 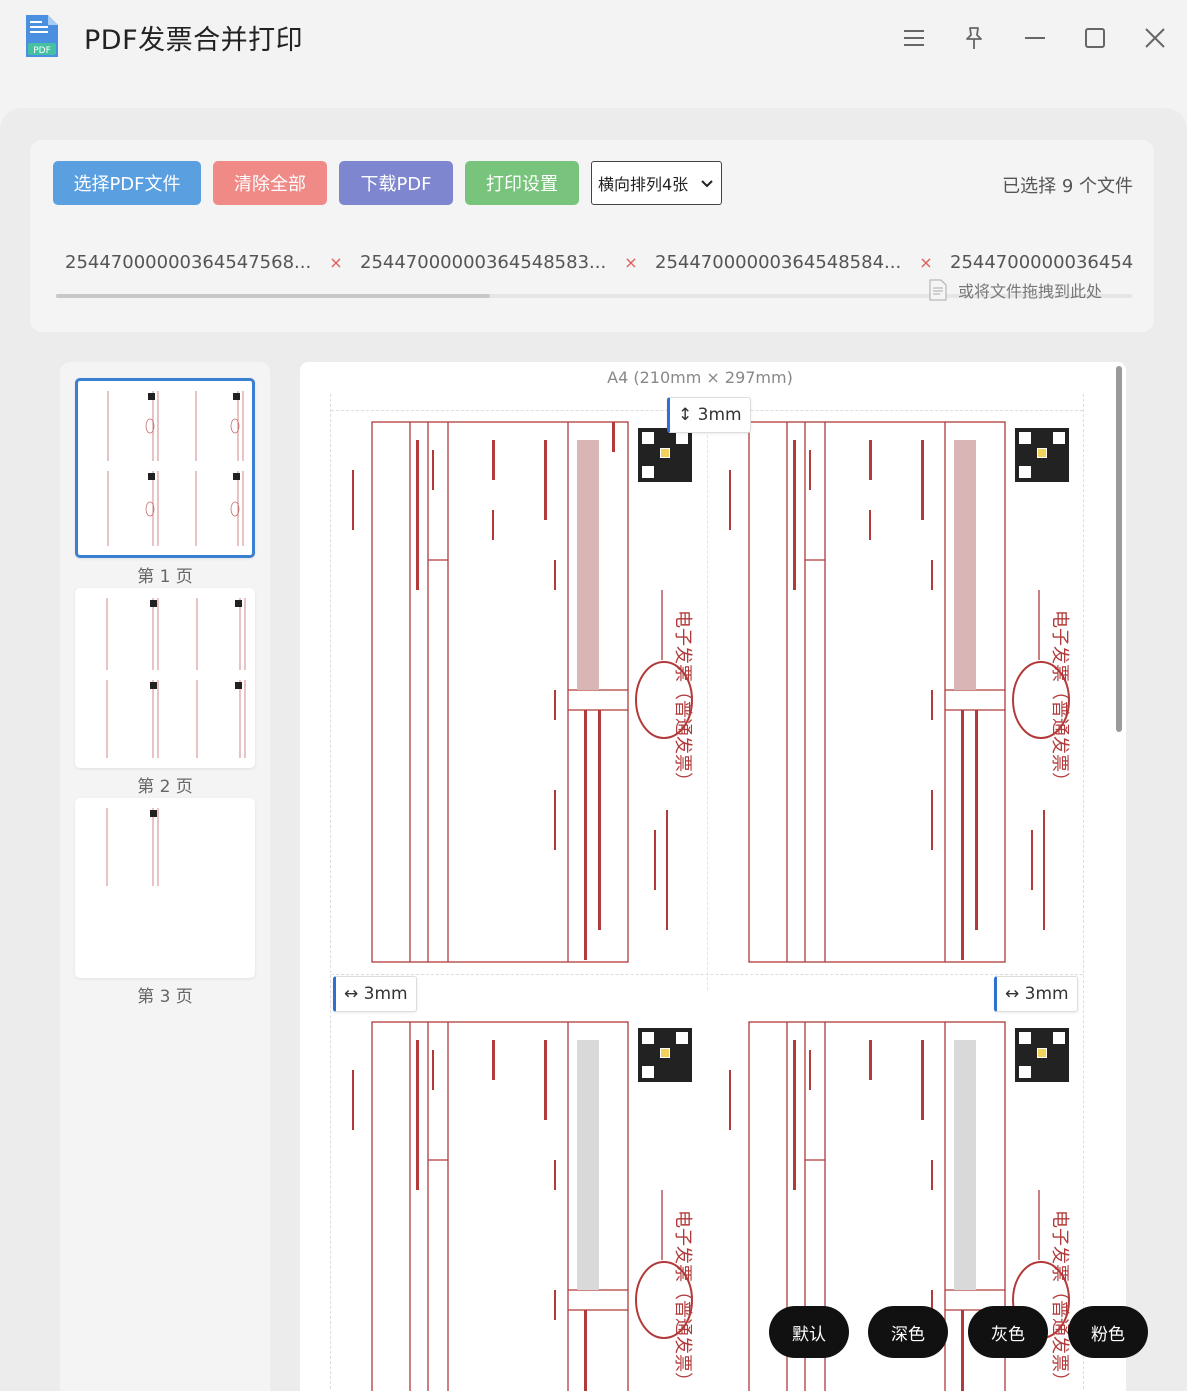 I want to click on drop-zone-hint: 或将文件拖拽到此处, so click(x=1015, y=290).